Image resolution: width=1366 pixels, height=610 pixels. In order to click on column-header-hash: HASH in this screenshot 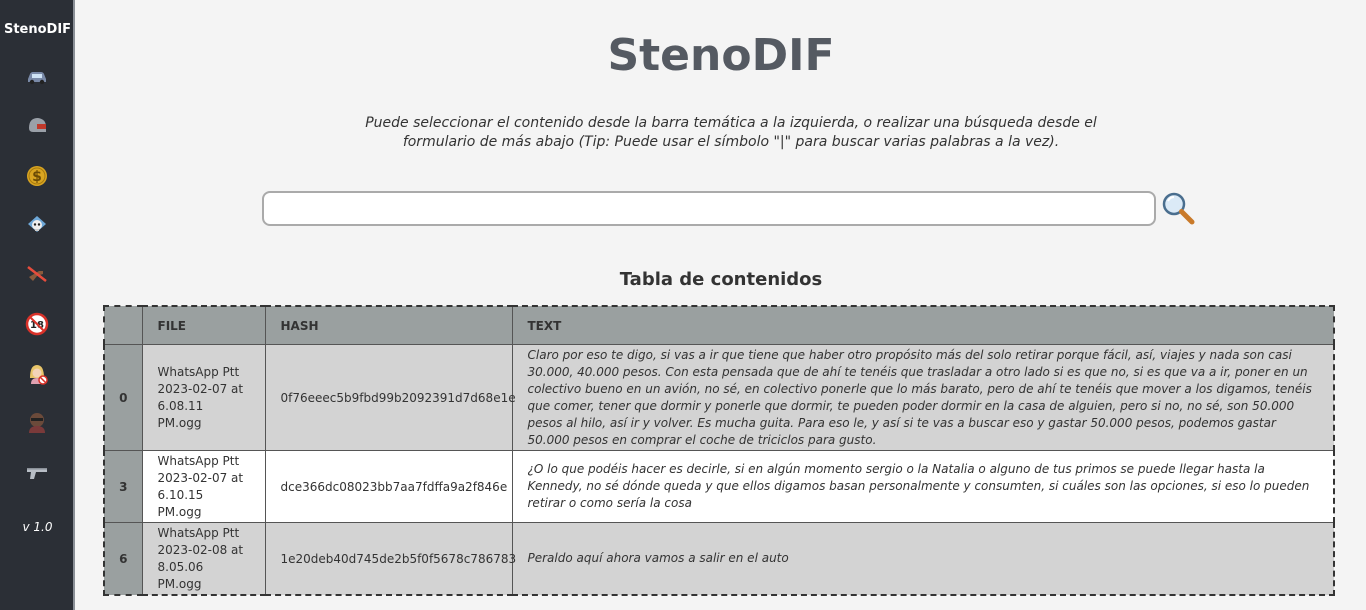, I will do `click(388, 325)`.